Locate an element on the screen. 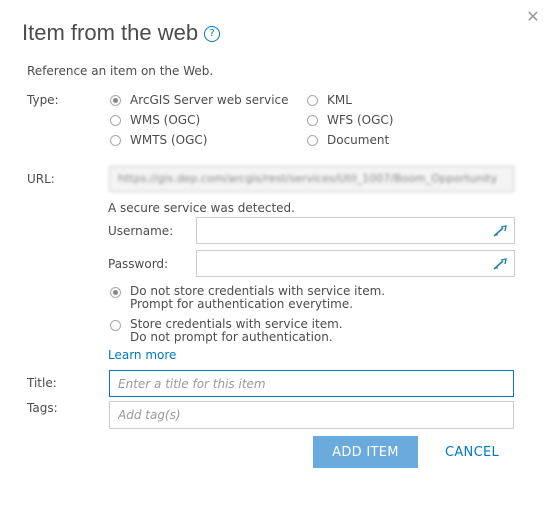 The width and height of the screenshot is (548, 508). tags-input is located at coordinates (311, 415).